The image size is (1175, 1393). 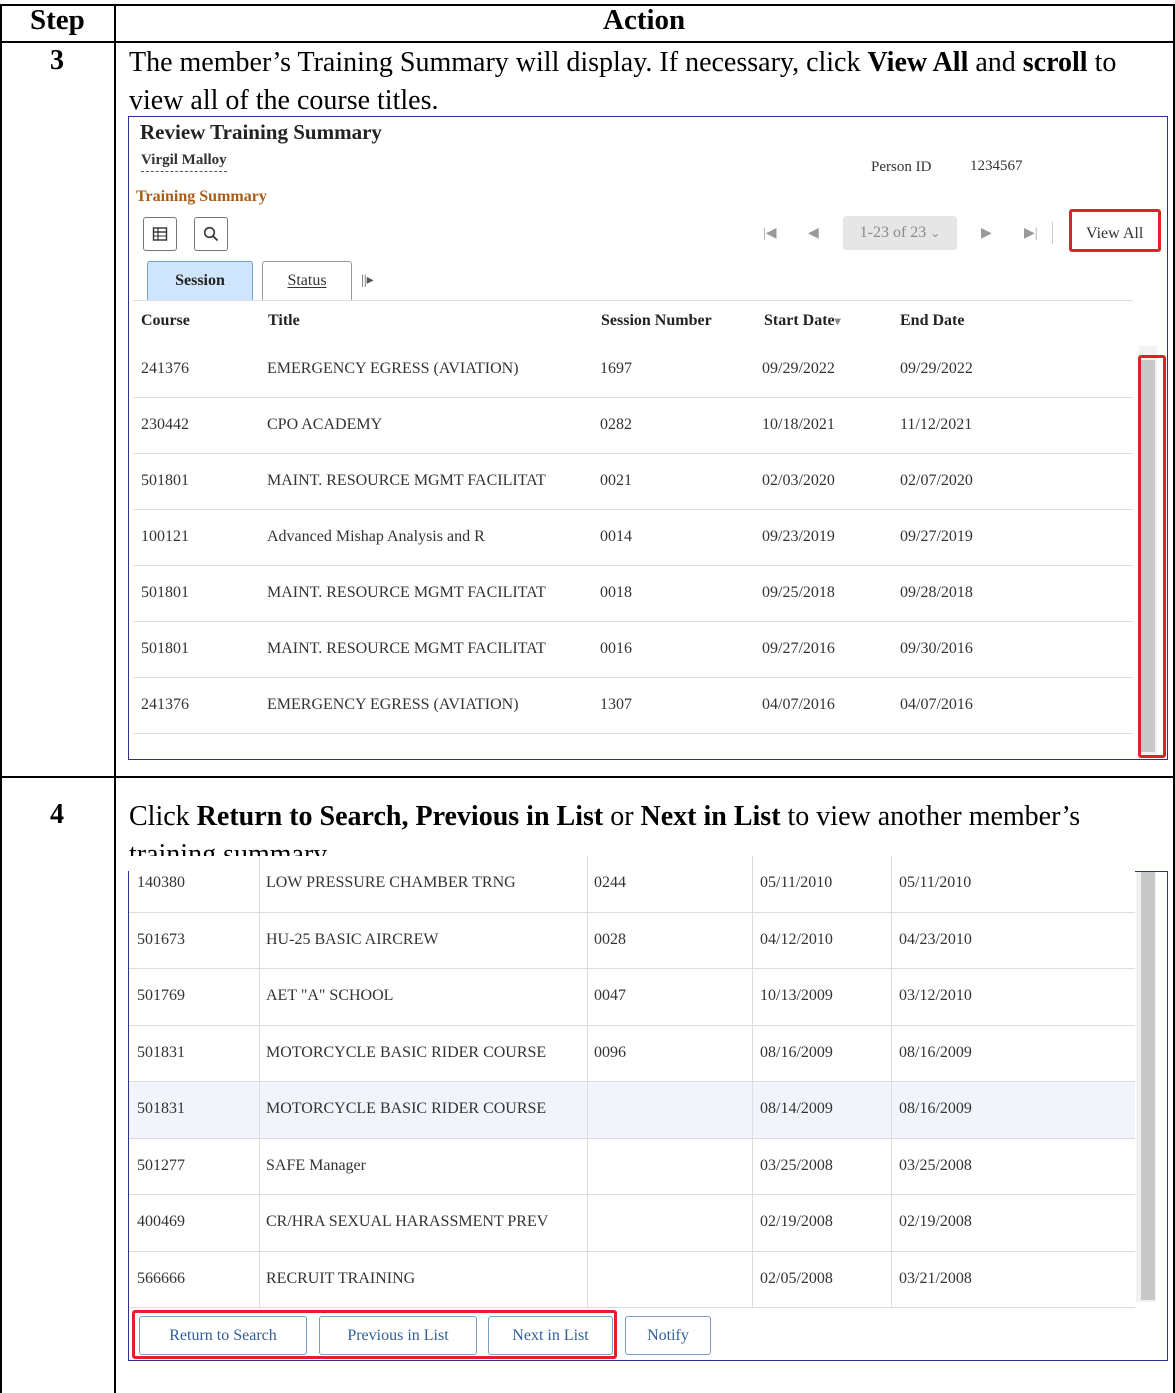 What do you see at coordinates (918, 62) in the screenshot?
I see `bold-text: View All` at bounding box center [918, 62].